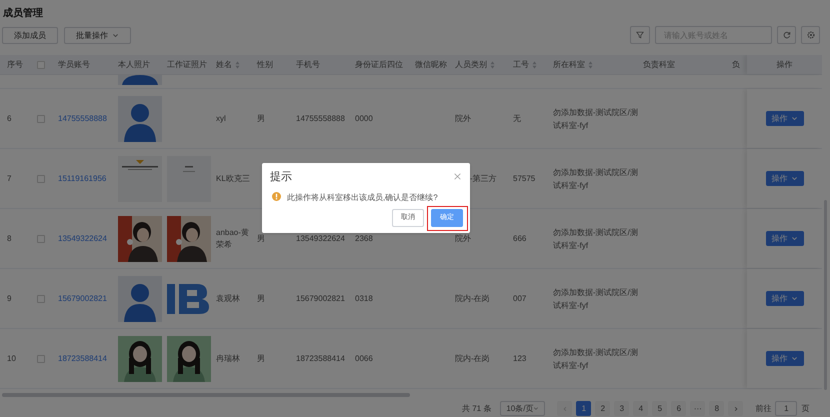 The image size is (830, 417). Describe the element at coordinates (320, 118) in the screenshot. I see `table-cell: 14755558888` at that location.